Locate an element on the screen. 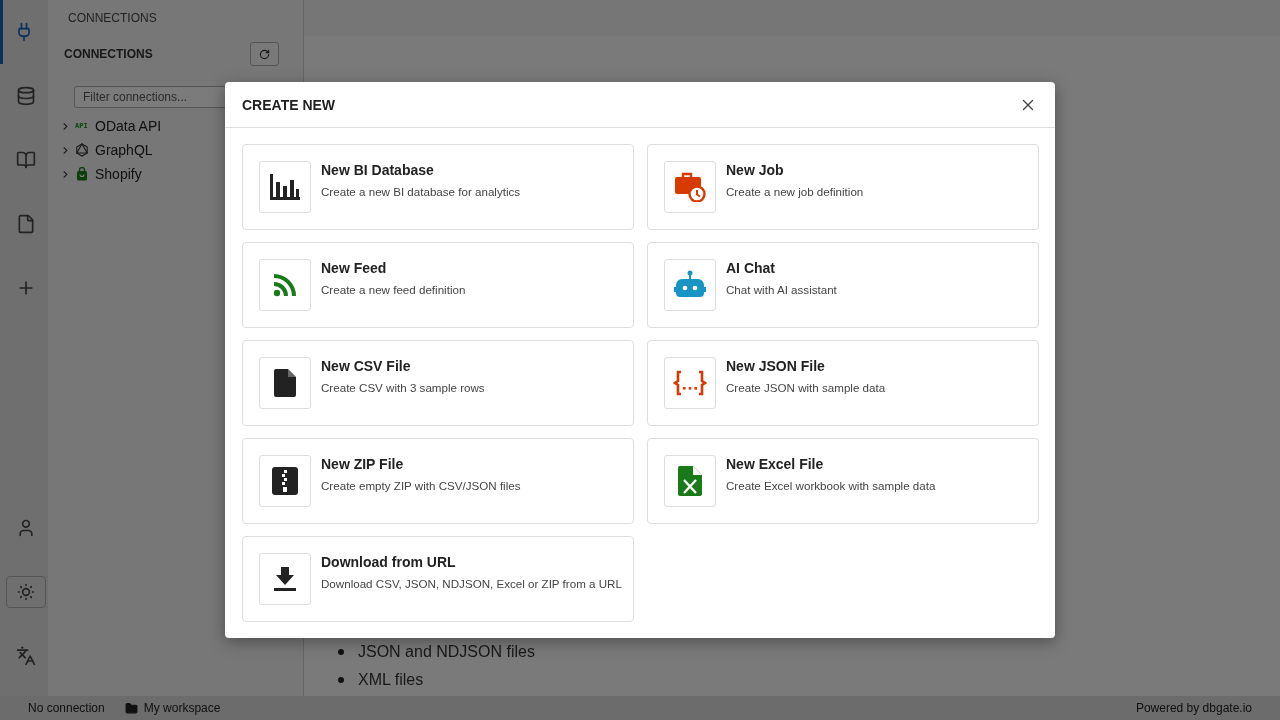 This screenshot has height=720, width=1280. option-description: Chat with AI assistant is located at coordinates (781, 289).